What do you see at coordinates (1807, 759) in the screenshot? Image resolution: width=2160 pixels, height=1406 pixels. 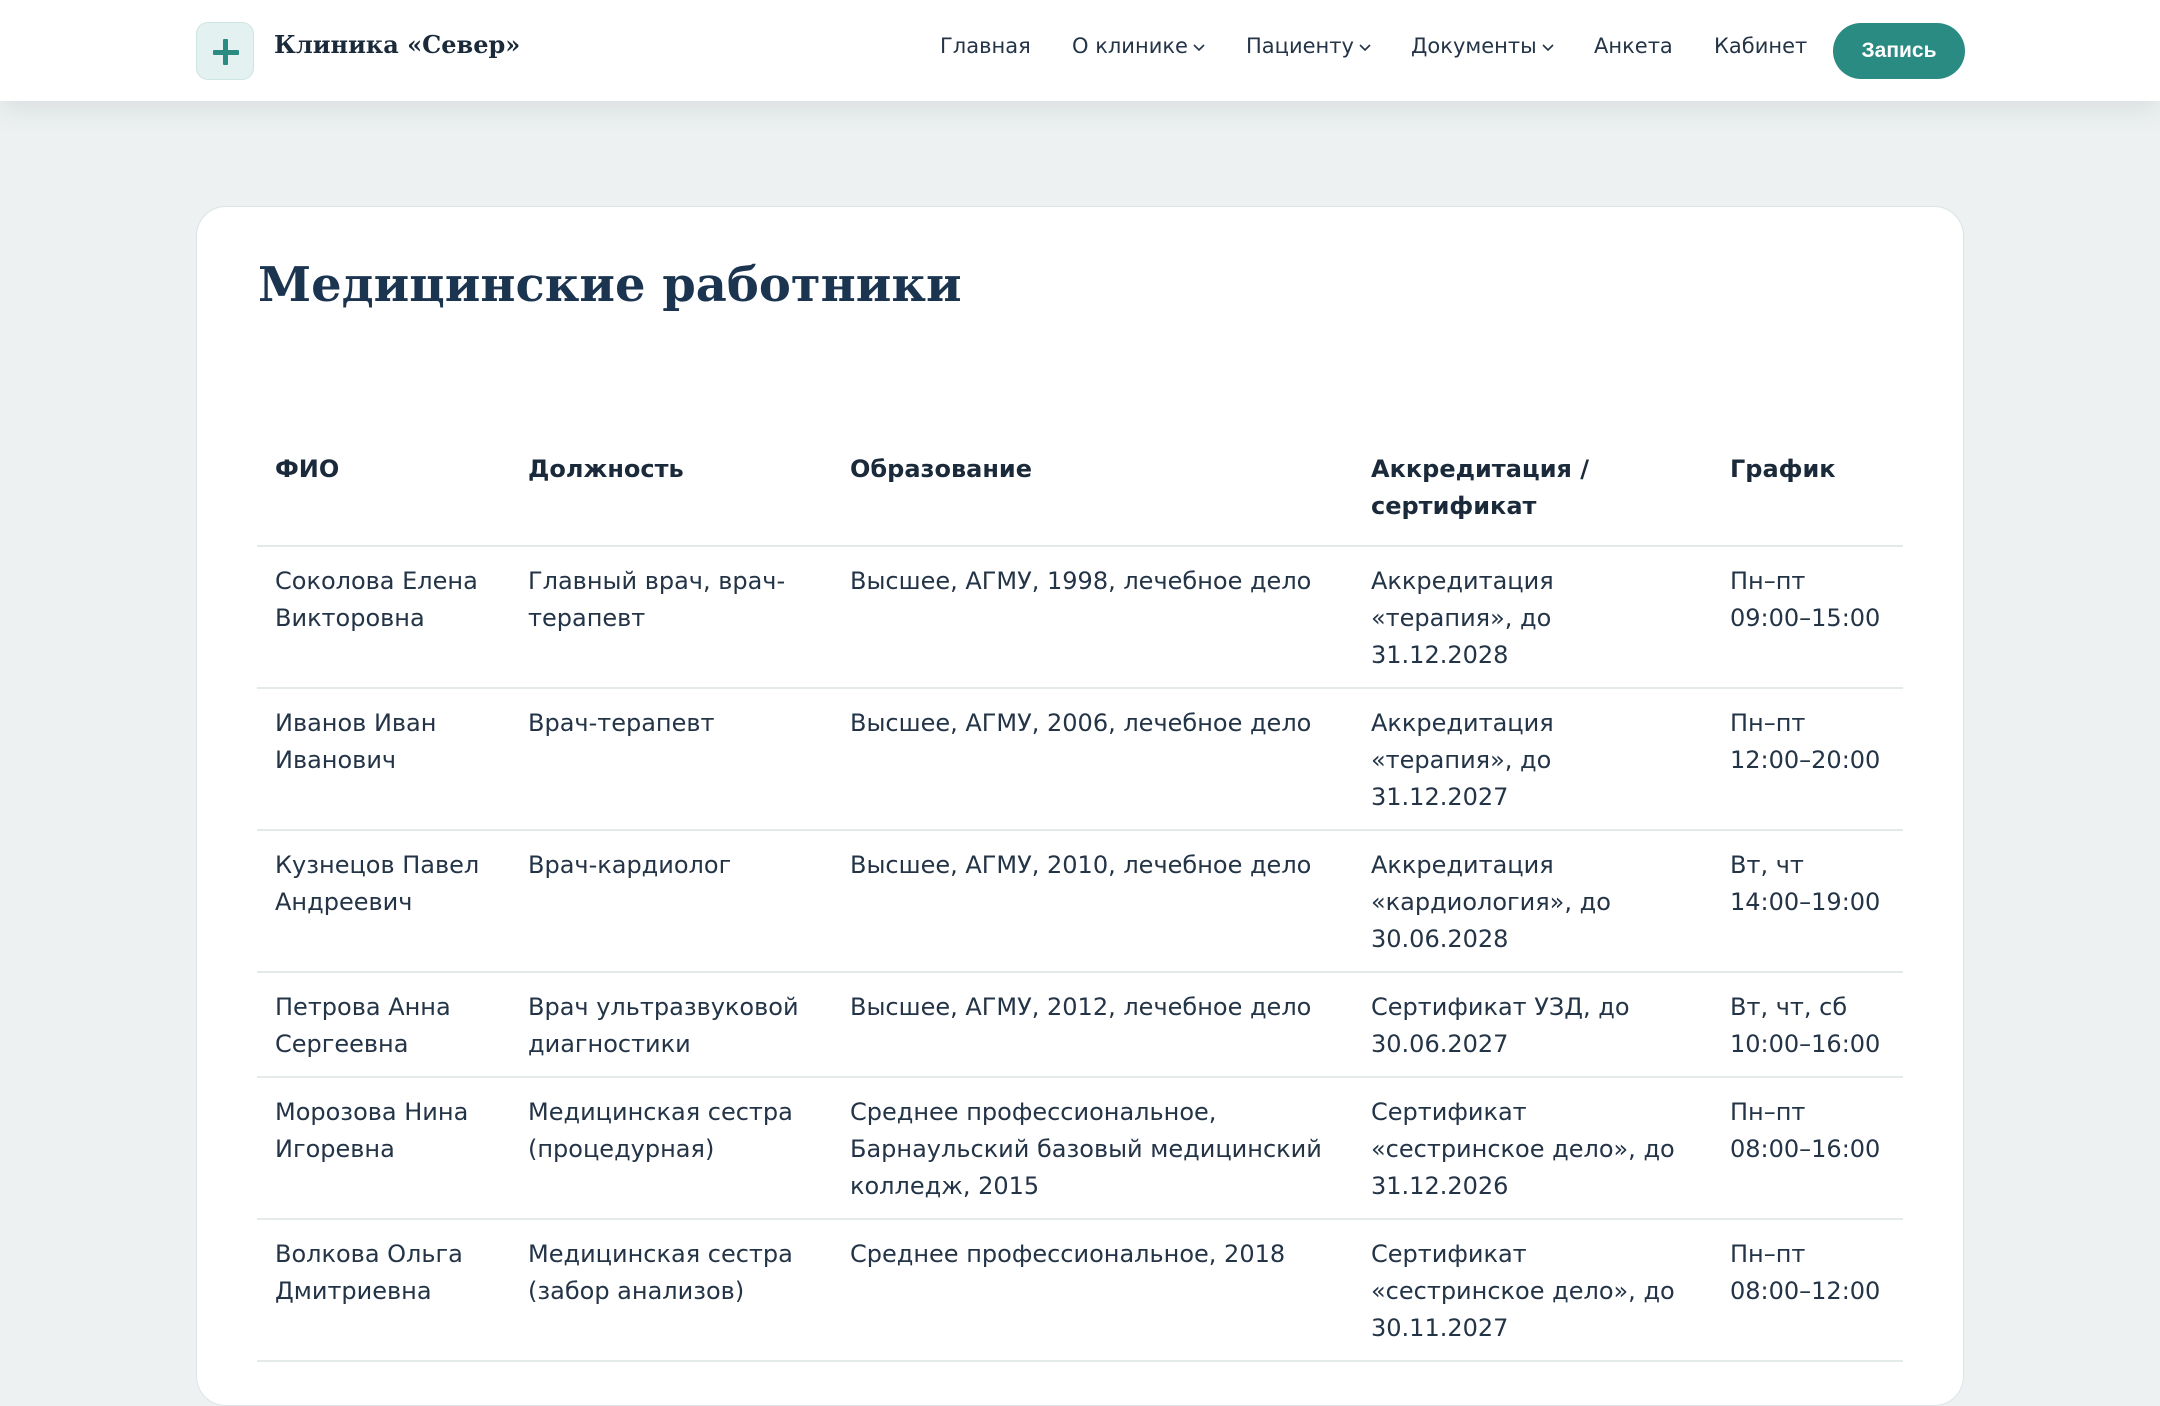 I see `cell-schedule: Пн–пт 12:00–20:00` at bounding box center [1807, 759].